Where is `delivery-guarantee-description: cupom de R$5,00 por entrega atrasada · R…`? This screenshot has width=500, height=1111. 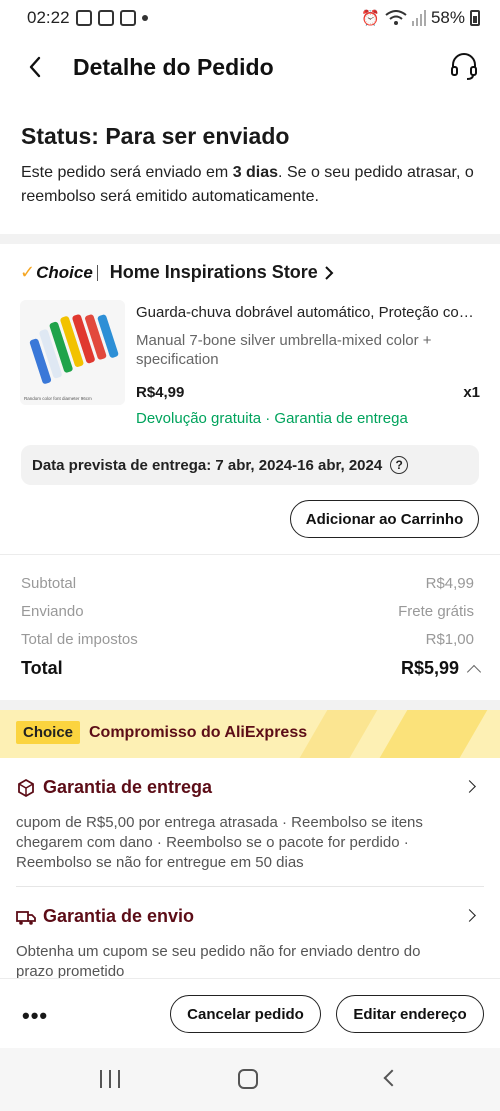 delivery-guarantee-description: cupom de R$5,00 por entrega atrasada · R… is located at coordinates (219, 842).